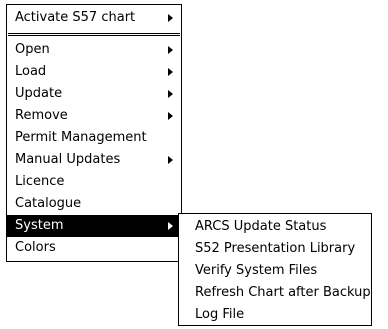 Image resolution: width=388 pixels, height=329 pixels. I want to click on menu-item-activate-s57-chart: Activate S57 chart, so click(94, 18).